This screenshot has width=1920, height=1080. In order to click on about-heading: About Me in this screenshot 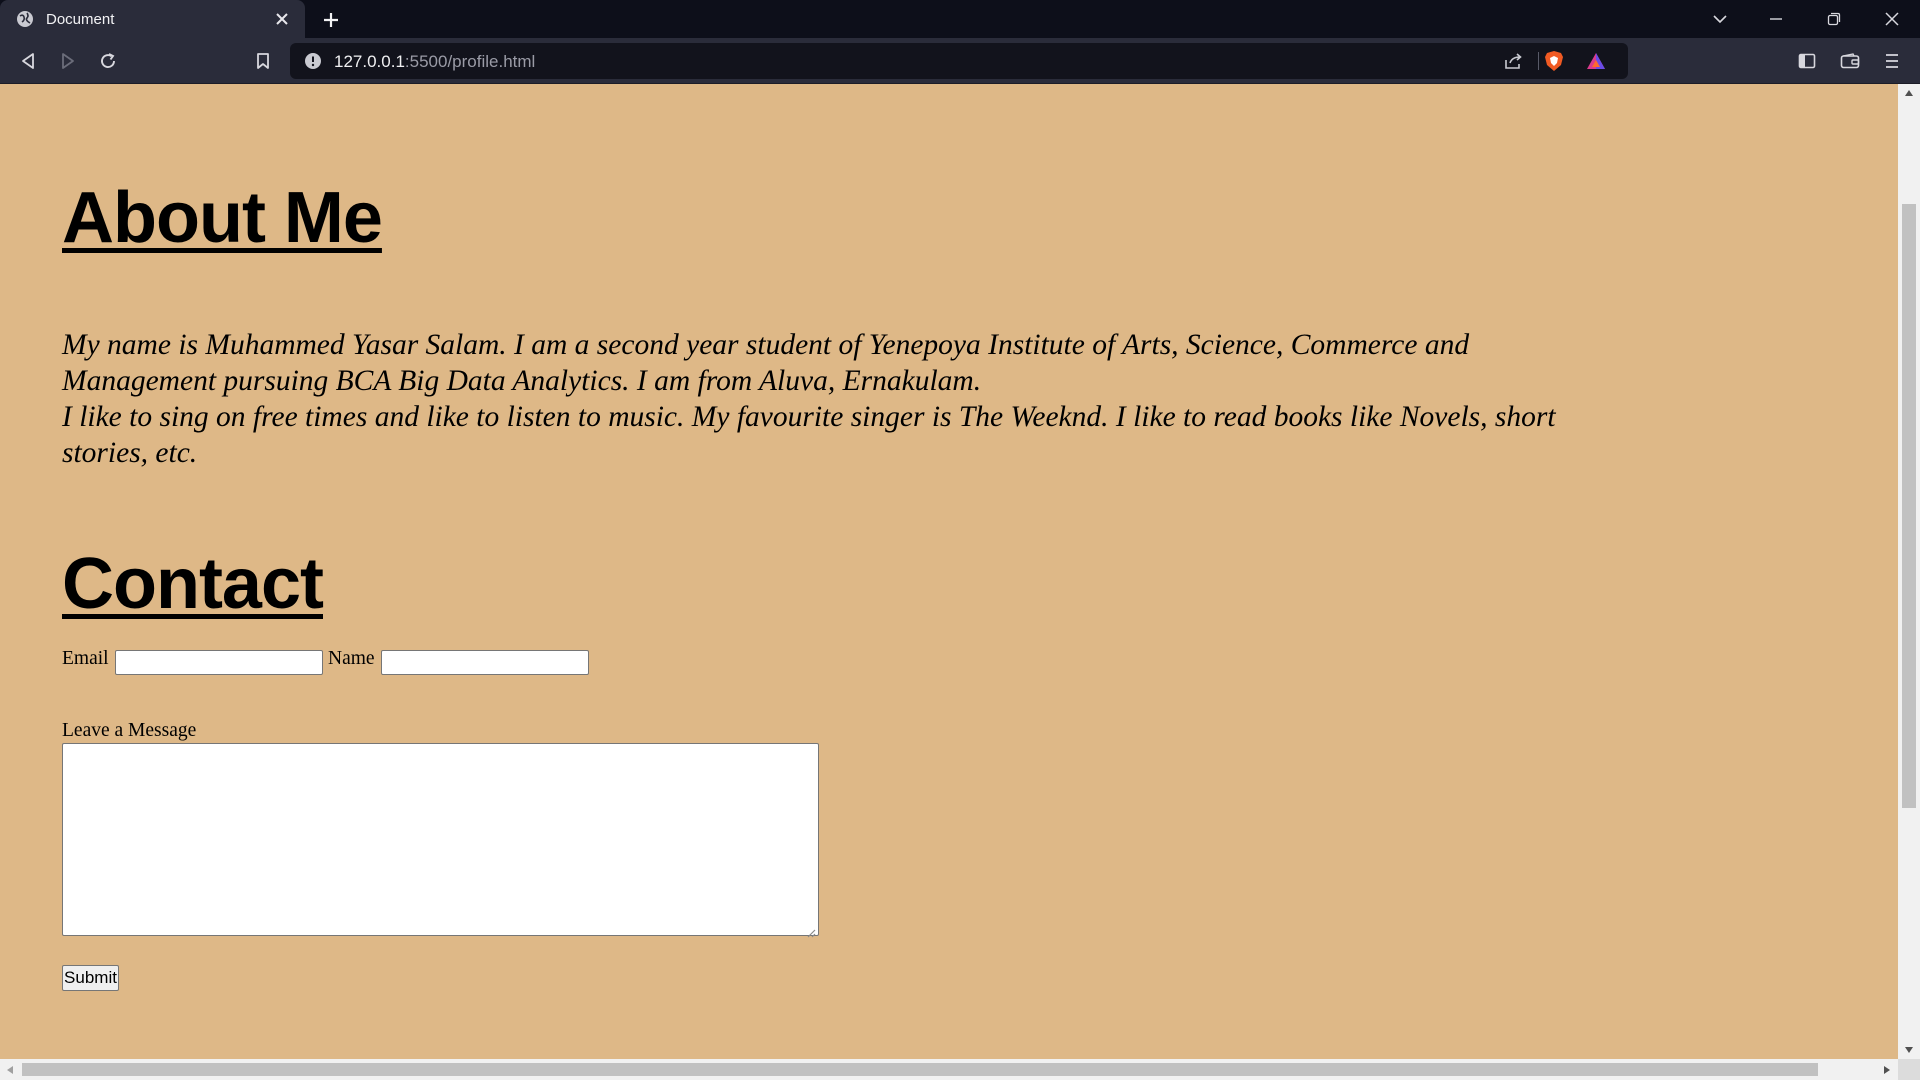, I will do `click(222, 218)`.